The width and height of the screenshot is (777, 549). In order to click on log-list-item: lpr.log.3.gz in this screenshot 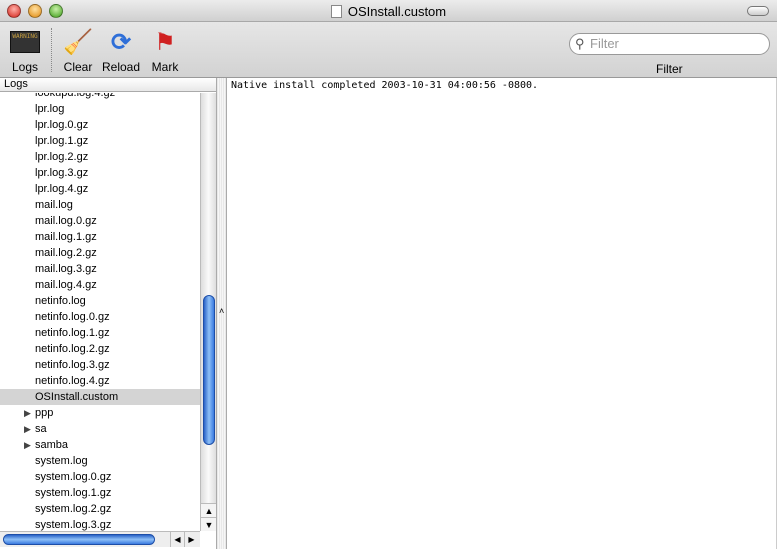, I will do `click(100, 173)`.